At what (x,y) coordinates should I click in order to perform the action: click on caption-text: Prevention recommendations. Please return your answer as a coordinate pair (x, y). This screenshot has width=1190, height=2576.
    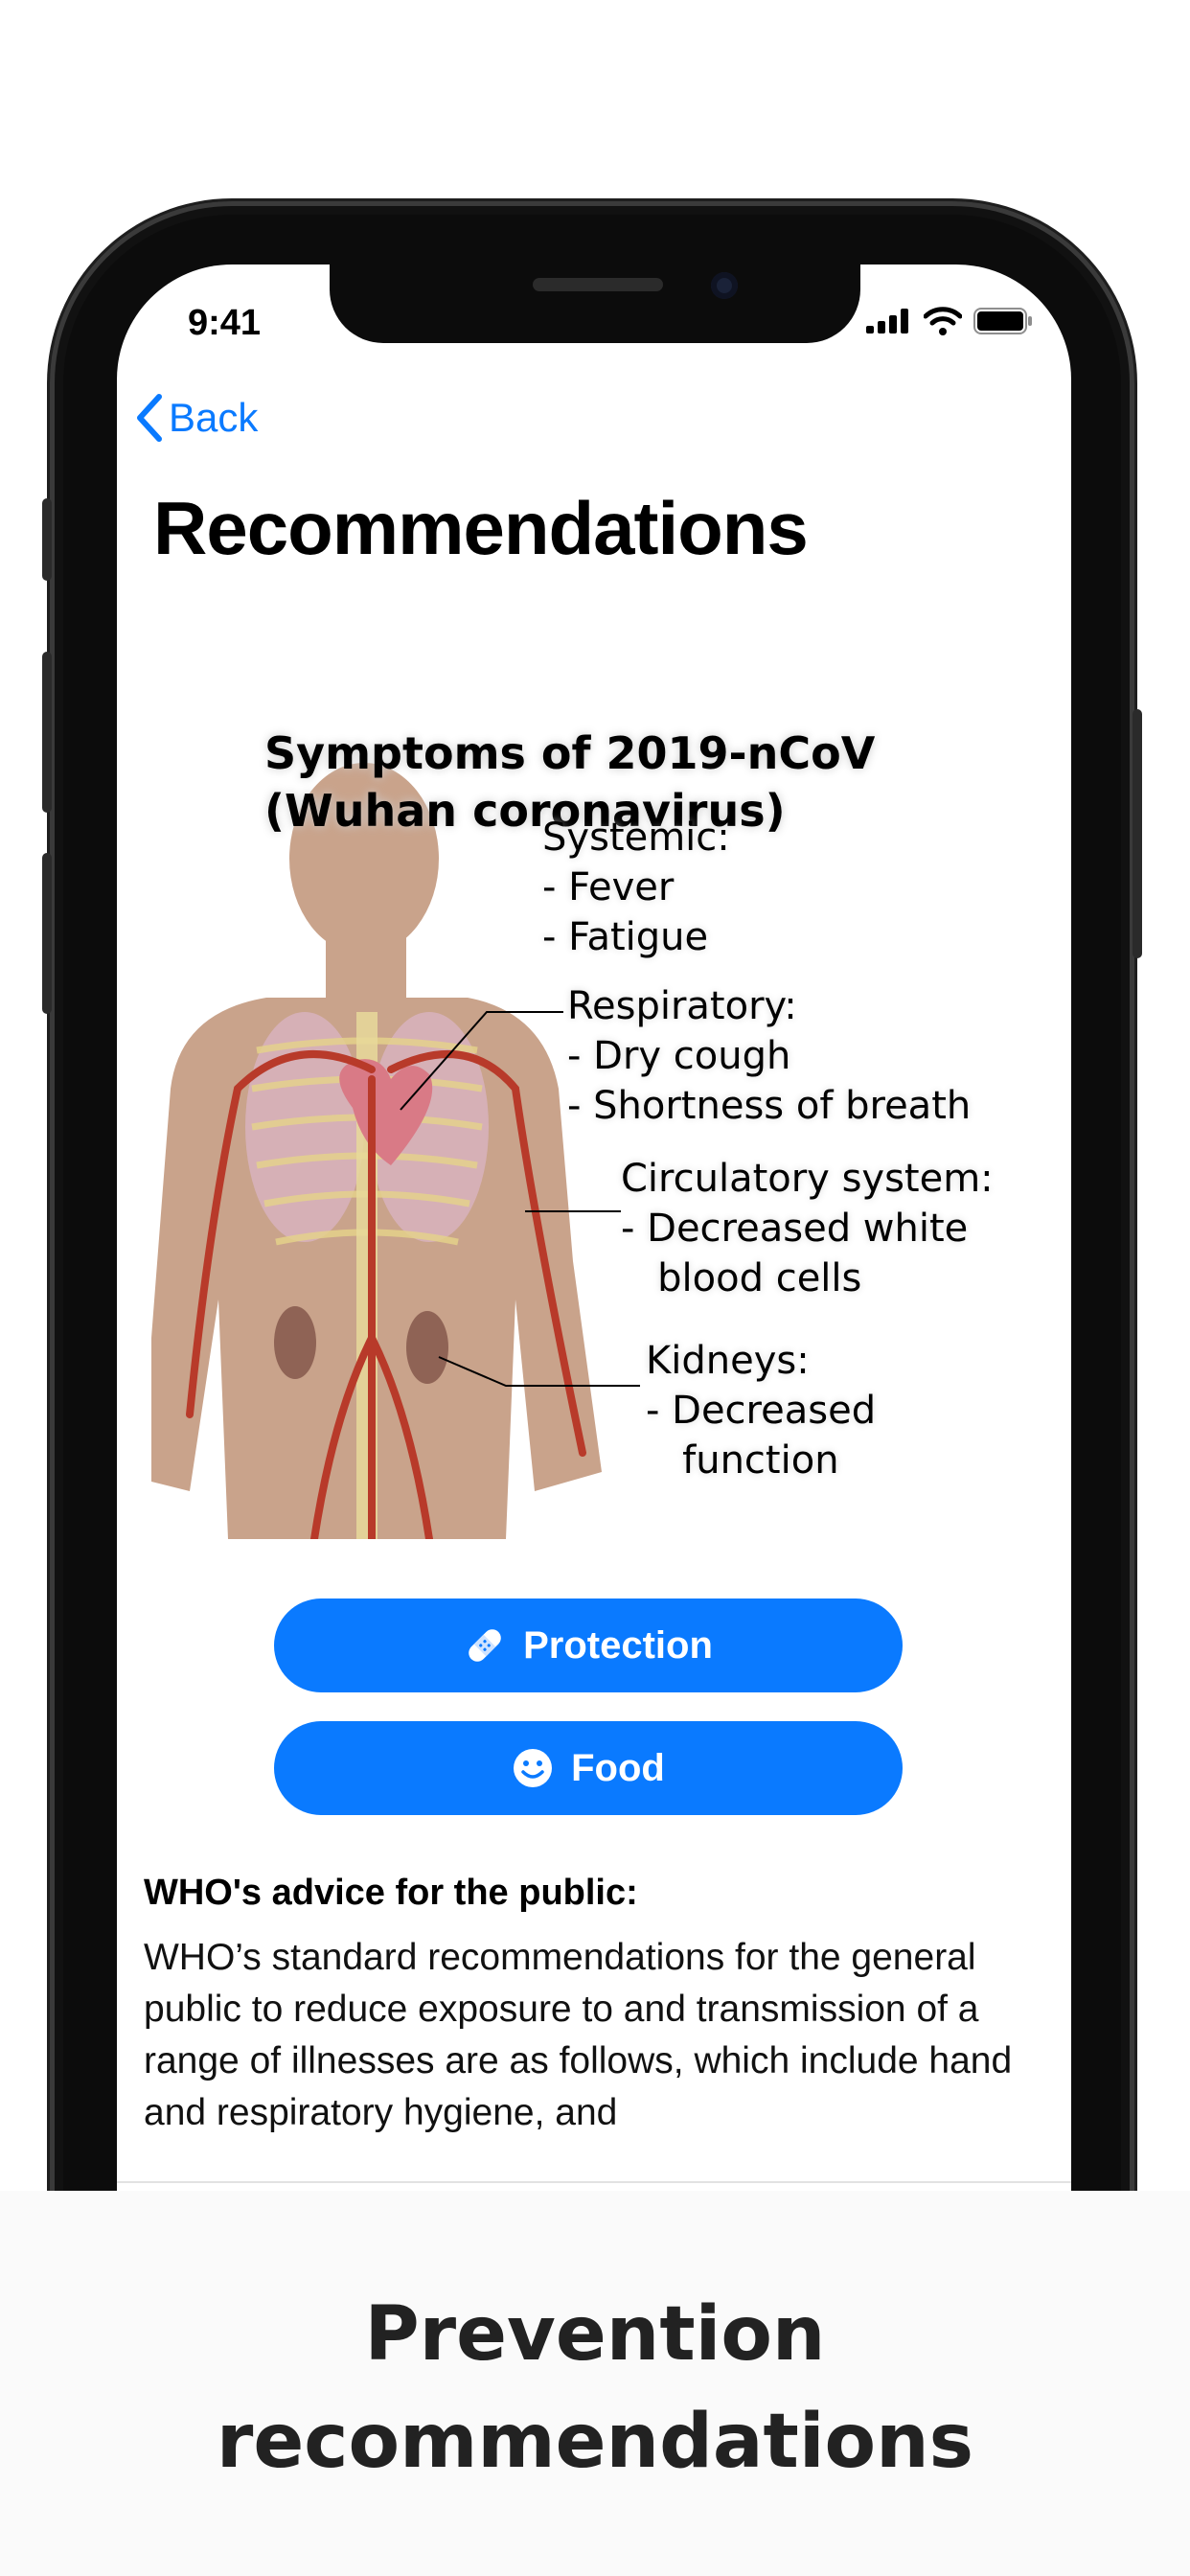
    Looking at the image, I should click on (595, 2388).